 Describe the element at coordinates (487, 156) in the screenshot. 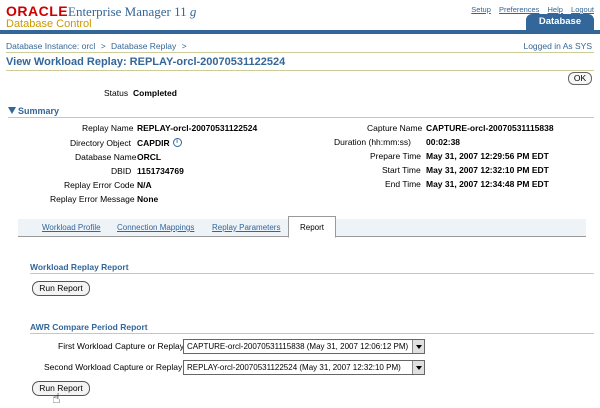

I see `prepare-time-value: May 31, 2007 12:29:56 PM EDT` at that location.